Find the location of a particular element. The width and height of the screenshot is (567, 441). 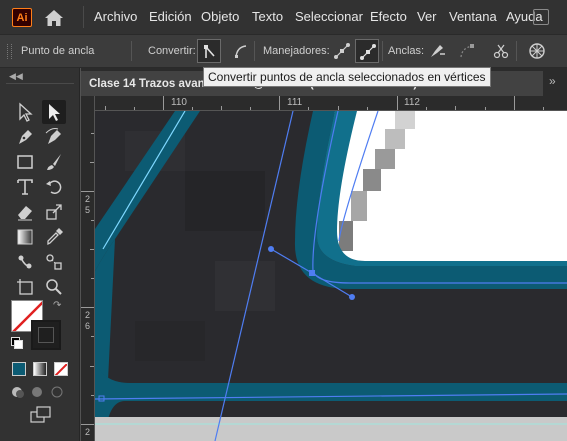

ruler-label: 112 is located at coordinates (412, 102).